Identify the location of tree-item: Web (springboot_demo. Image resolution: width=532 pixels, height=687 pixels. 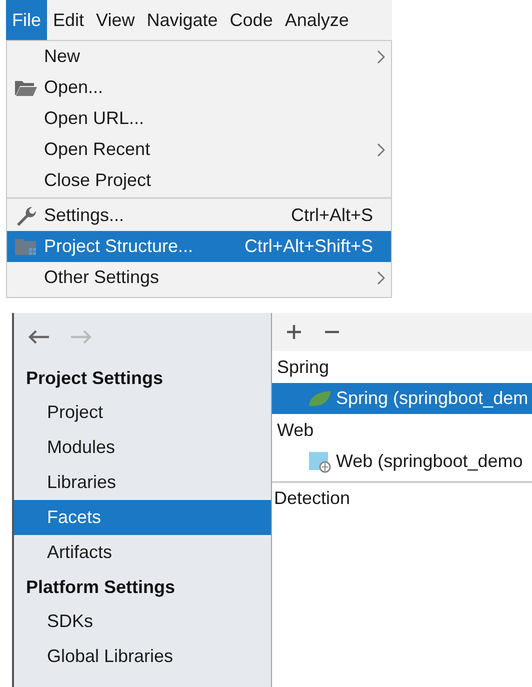
(402, 461).